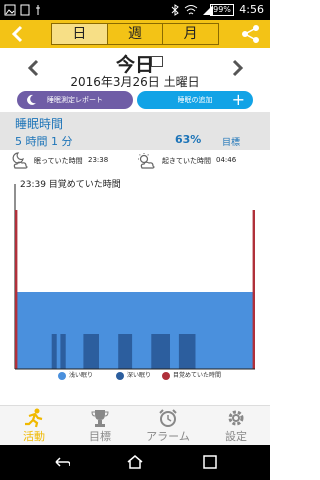  Describe the element at coordinates (236, 418) in the screenshot. I see `gear-icon` at that location.